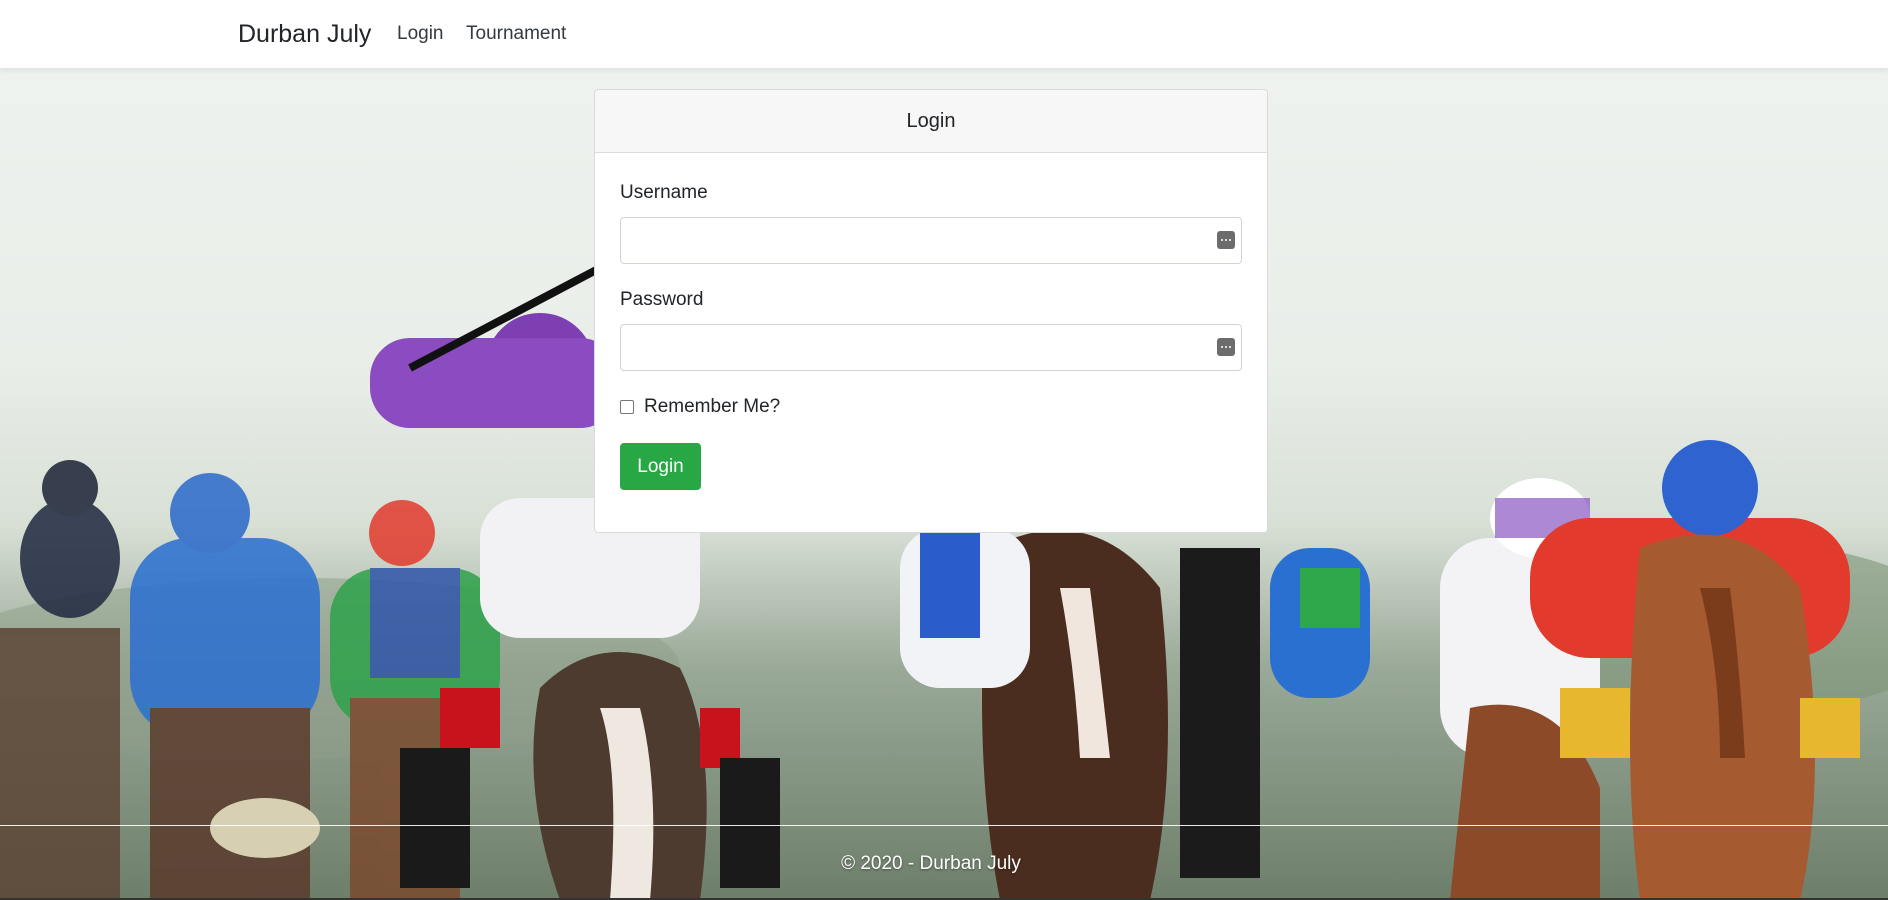  Describe the element at coordinates (931, 121) in the screenshot. I see `login-card-title: Login` at that location.